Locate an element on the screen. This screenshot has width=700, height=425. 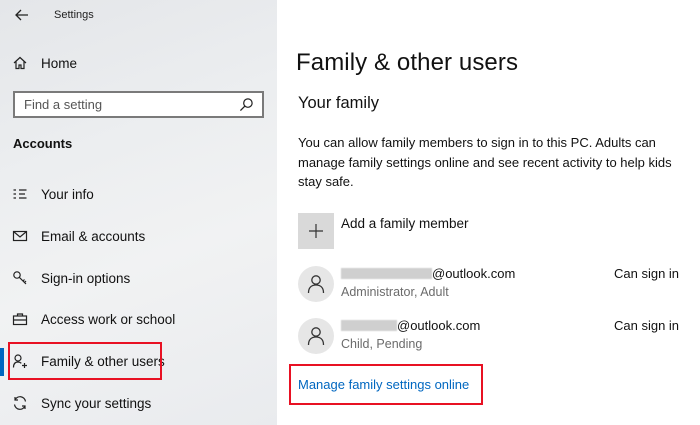
person-card-icon is located at coordinates (20, 194).